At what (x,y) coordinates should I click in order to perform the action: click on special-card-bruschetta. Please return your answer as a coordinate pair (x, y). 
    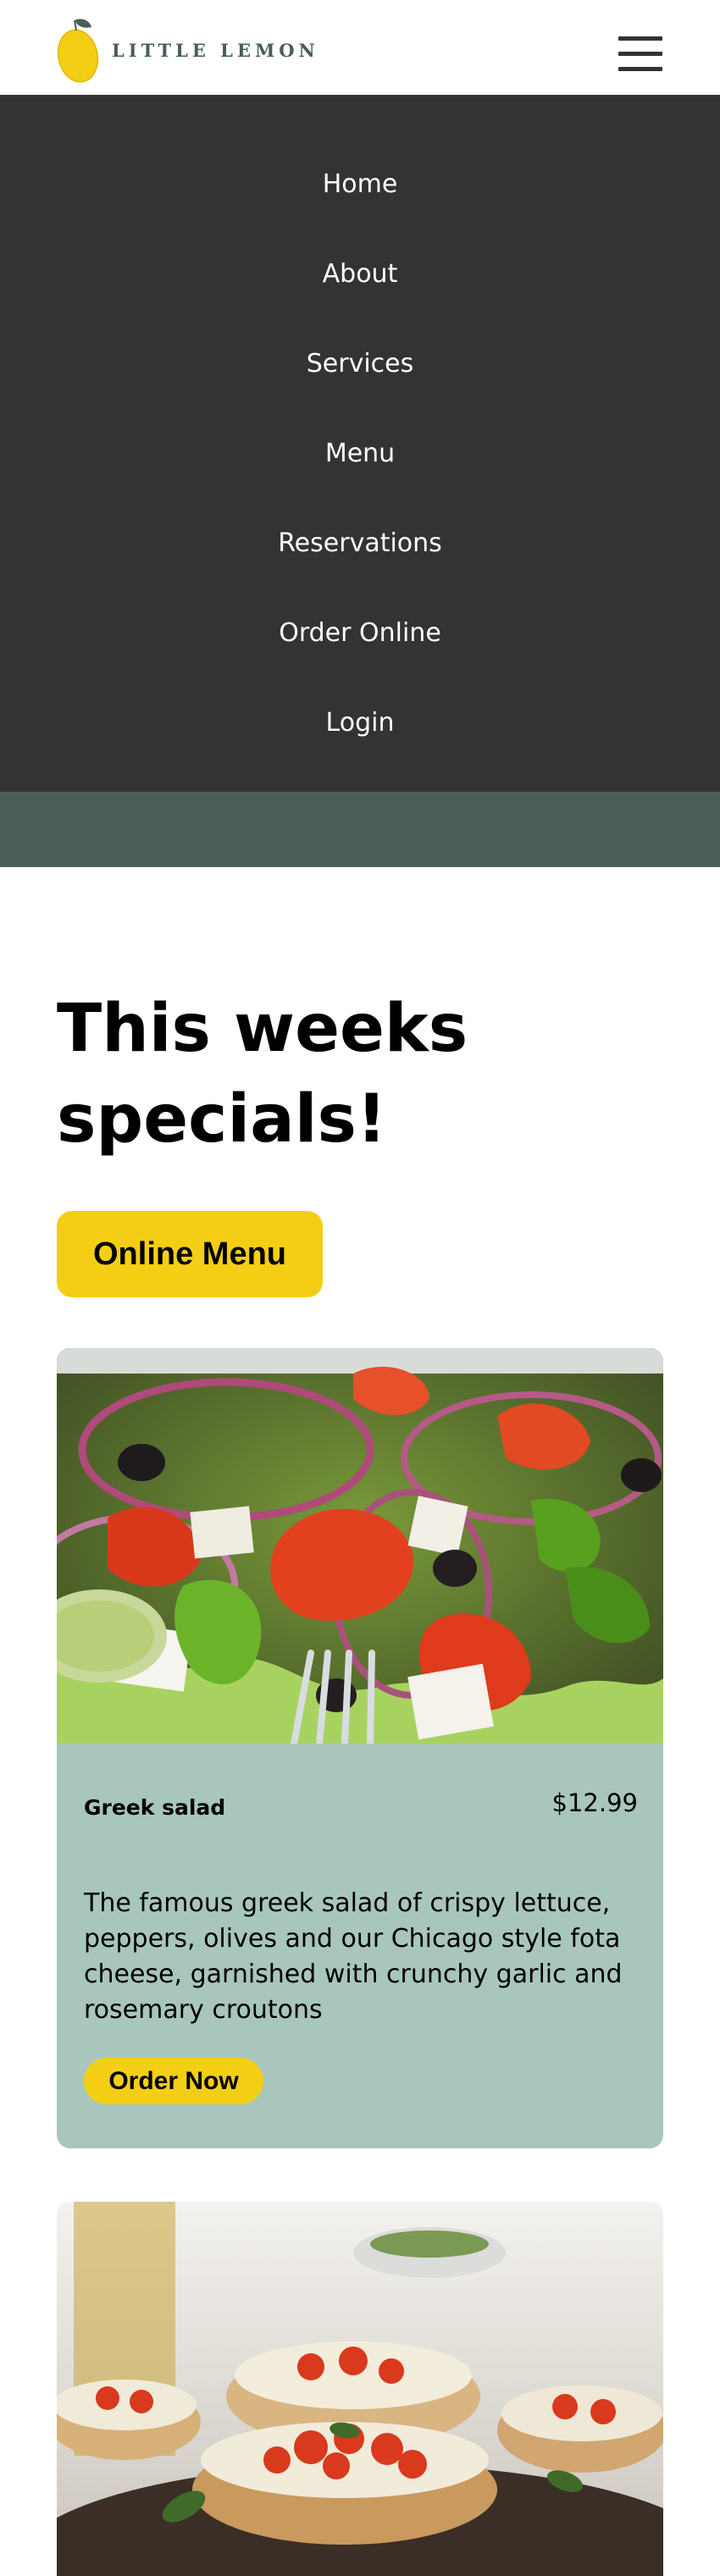
    Looking at the image, I should click on (360, 2389).